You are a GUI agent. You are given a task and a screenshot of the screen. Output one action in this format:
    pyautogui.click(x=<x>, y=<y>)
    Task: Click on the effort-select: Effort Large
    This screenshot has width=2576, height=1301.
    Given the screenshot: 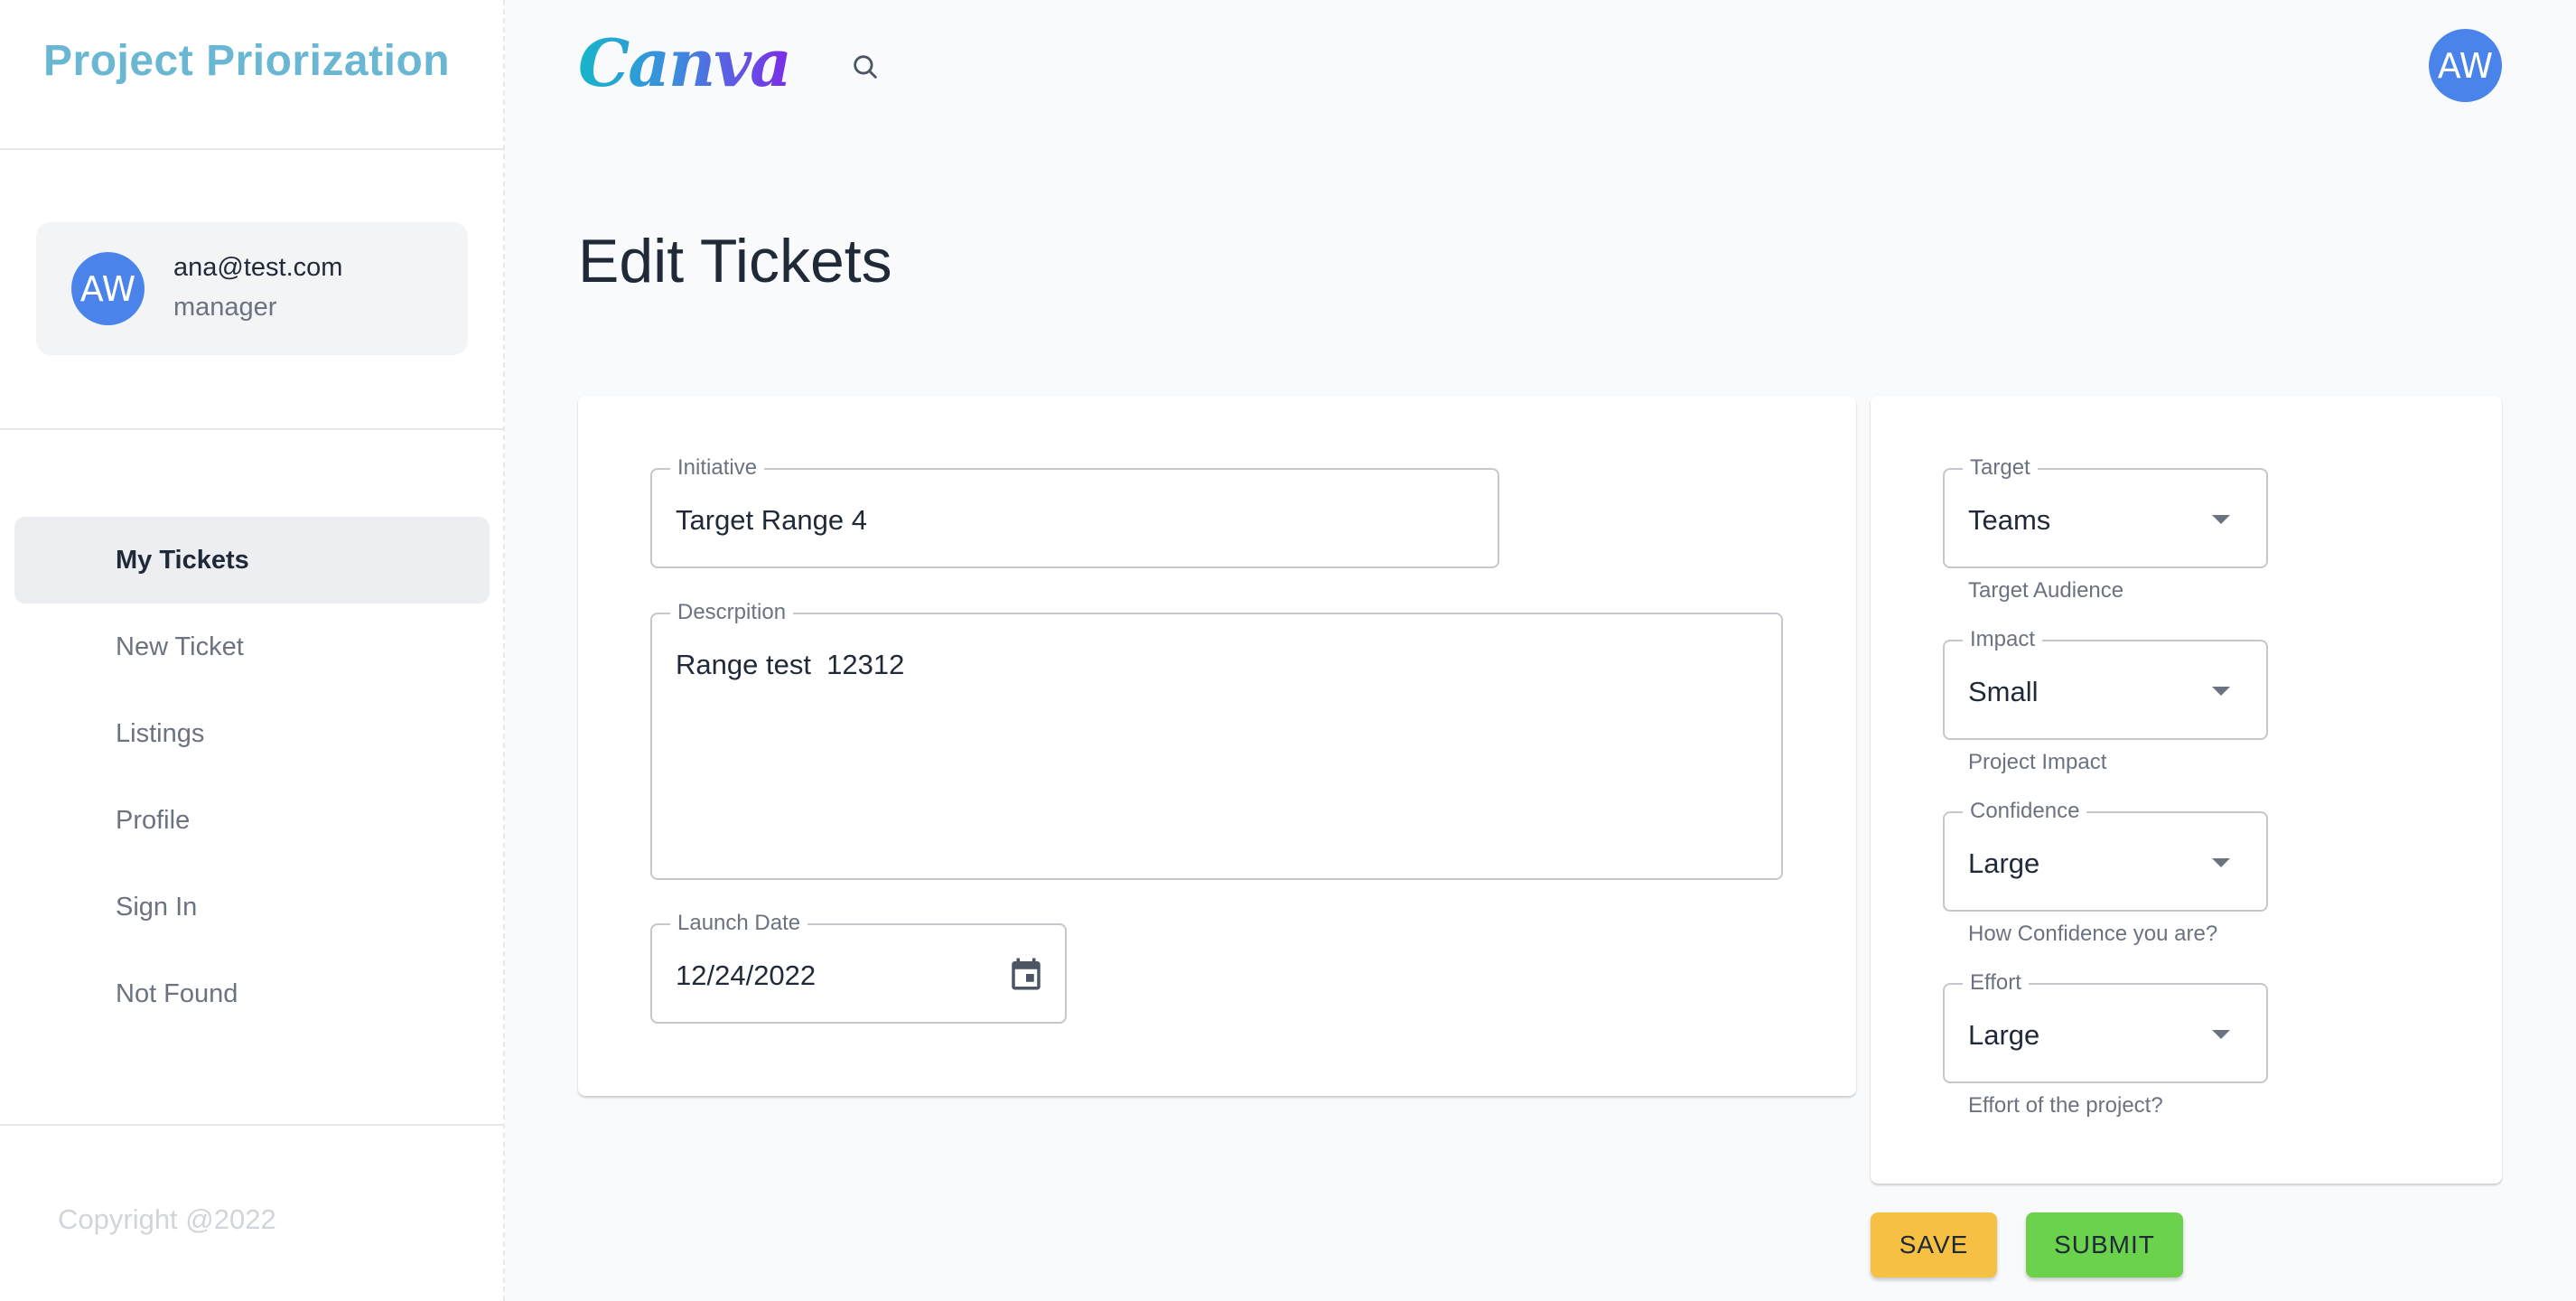 What is the action you would take?
    pyautogui.click(x=2105, y=1026)
    